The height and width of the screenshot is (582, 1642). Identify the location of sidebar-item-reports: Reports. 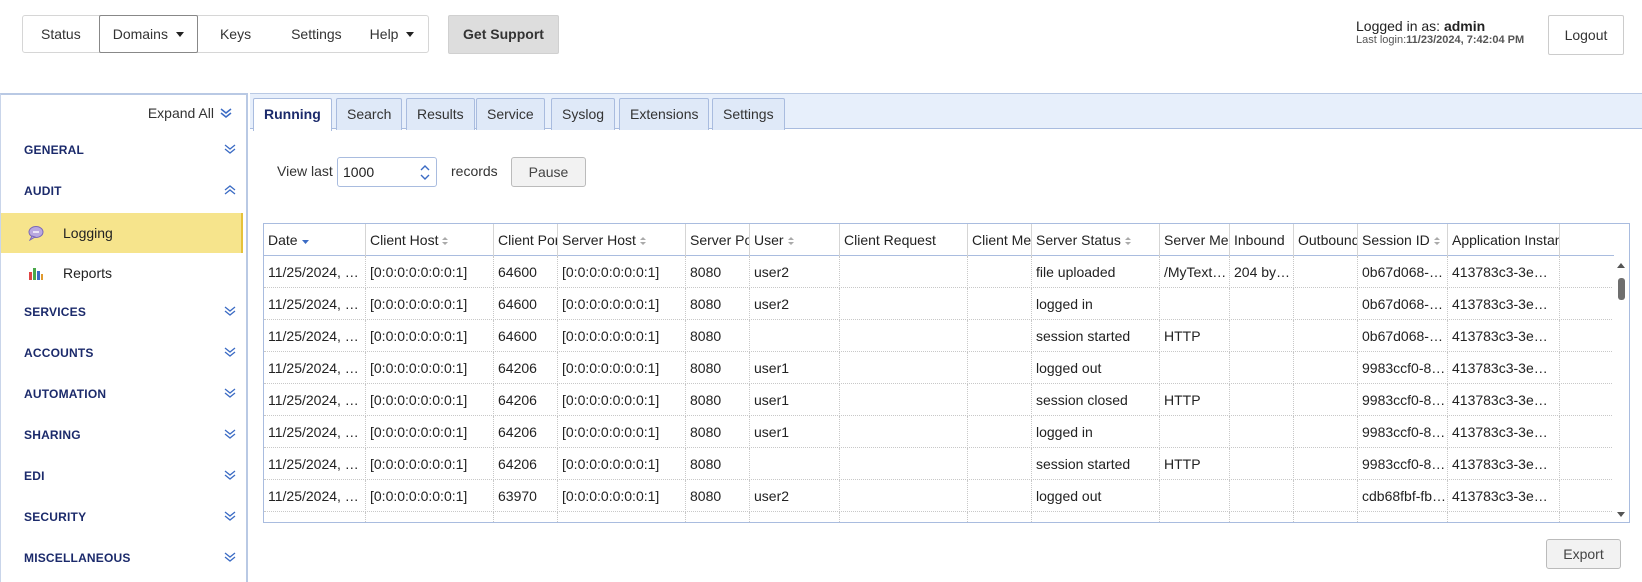
(122, 273).